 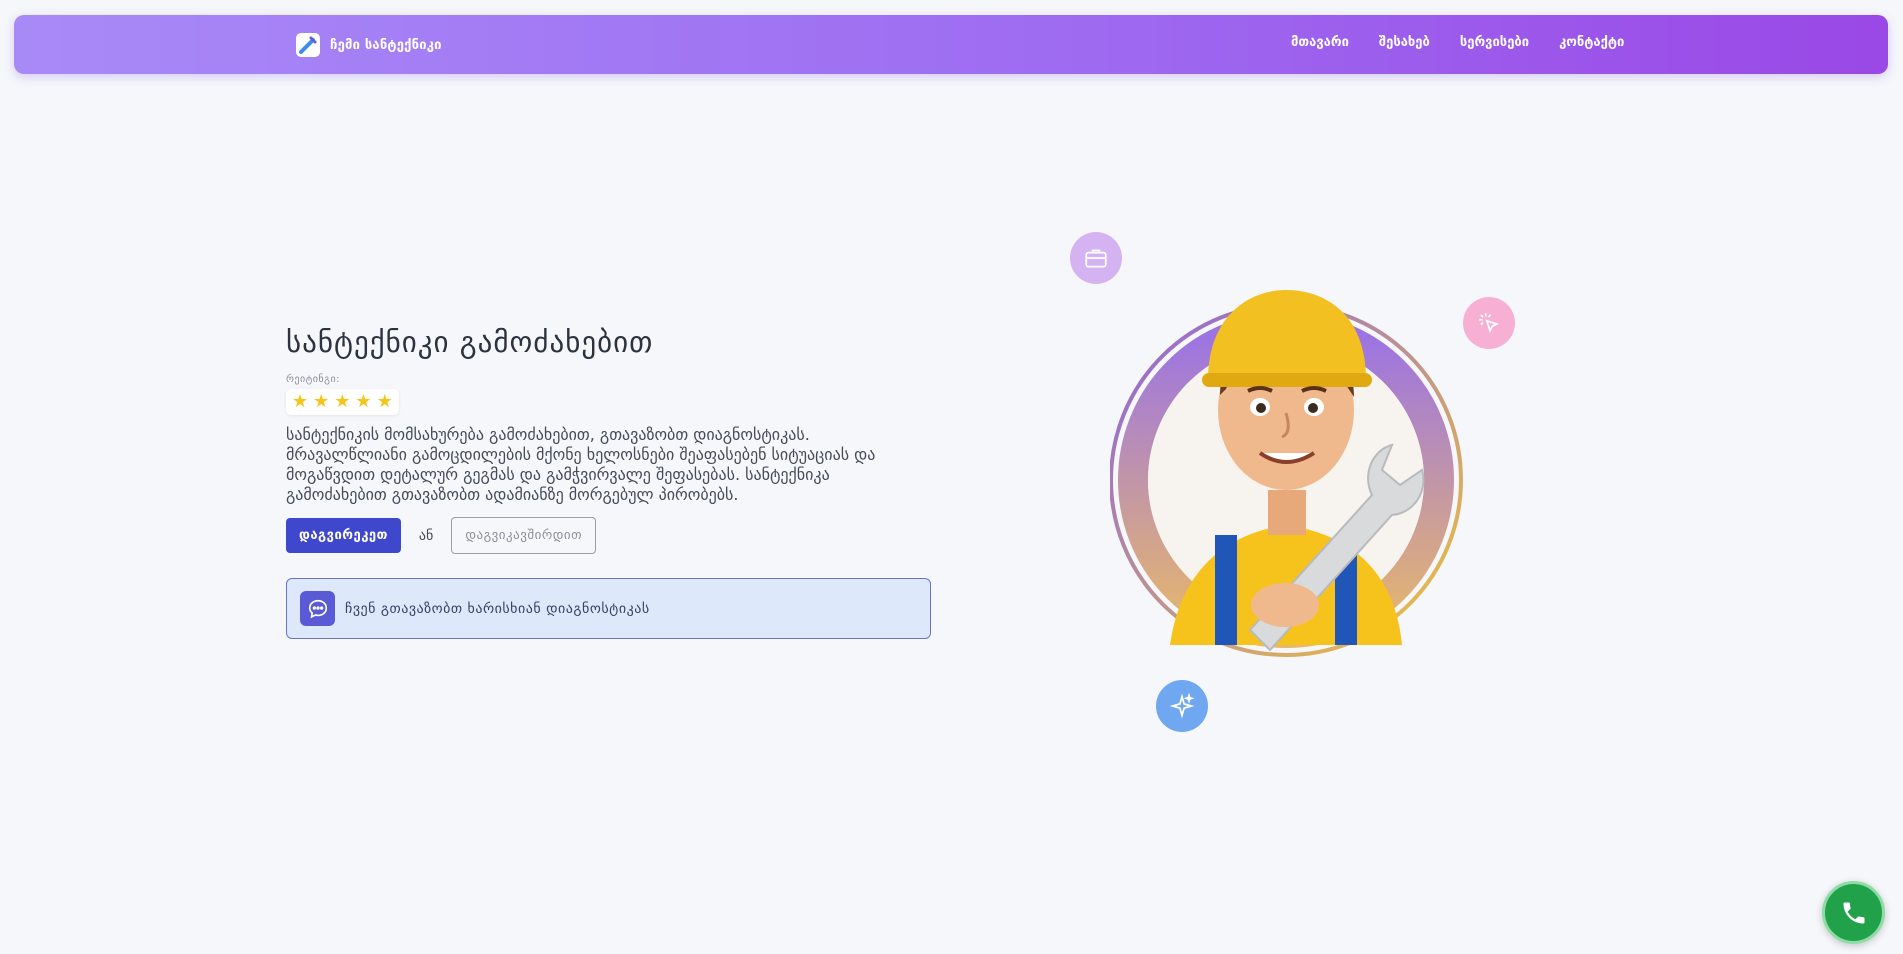 I want to click on nav-link-about: შესახებ, so click(x=1404, y=42).